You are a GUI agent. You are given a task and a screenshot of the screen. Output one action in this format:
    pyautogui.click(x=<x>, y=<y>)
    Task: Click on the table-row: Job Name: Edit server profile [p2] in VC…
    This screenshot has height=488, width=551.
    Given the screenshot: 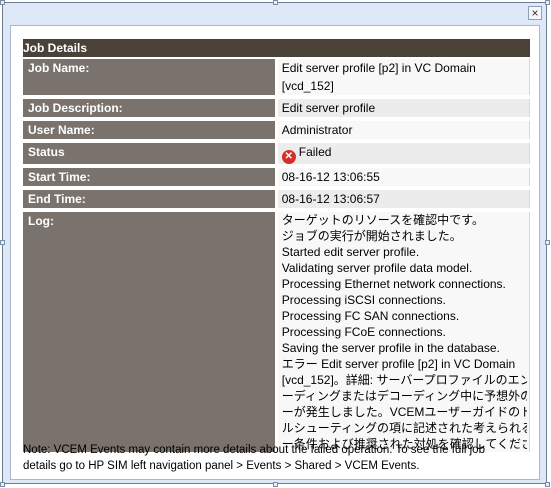 What is the action you would take?
    pyautogui.click(x=277, y=78)
    